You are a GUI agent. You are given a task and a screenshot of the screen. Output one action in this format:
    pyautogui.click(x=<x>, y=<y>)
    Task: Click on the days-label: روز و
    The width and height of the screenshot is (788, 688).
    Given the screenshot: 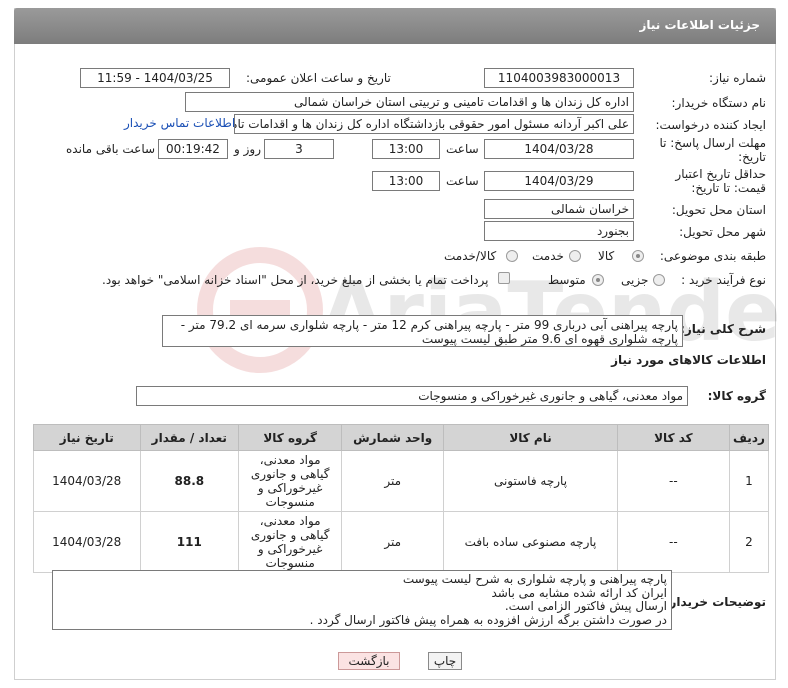 What is the action you would take?
    pyautogui.click(x=247, y=149)
    